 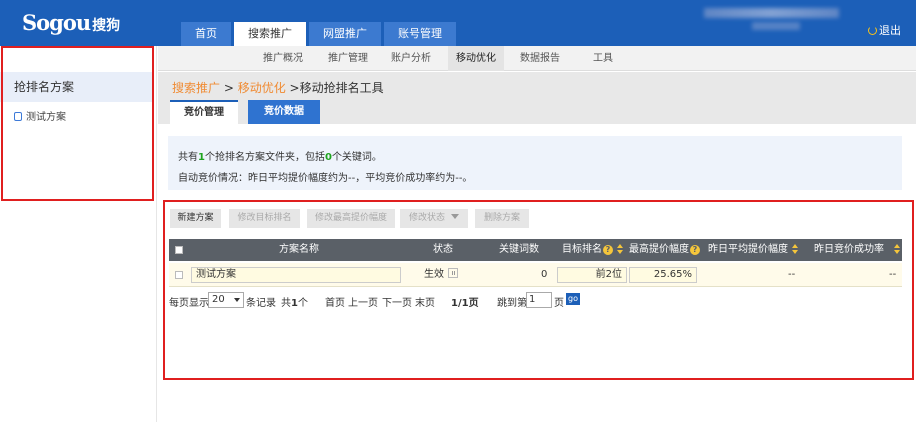 I want to click on tab-network-promotion: 网盟推广, so click(x=345, y=34).